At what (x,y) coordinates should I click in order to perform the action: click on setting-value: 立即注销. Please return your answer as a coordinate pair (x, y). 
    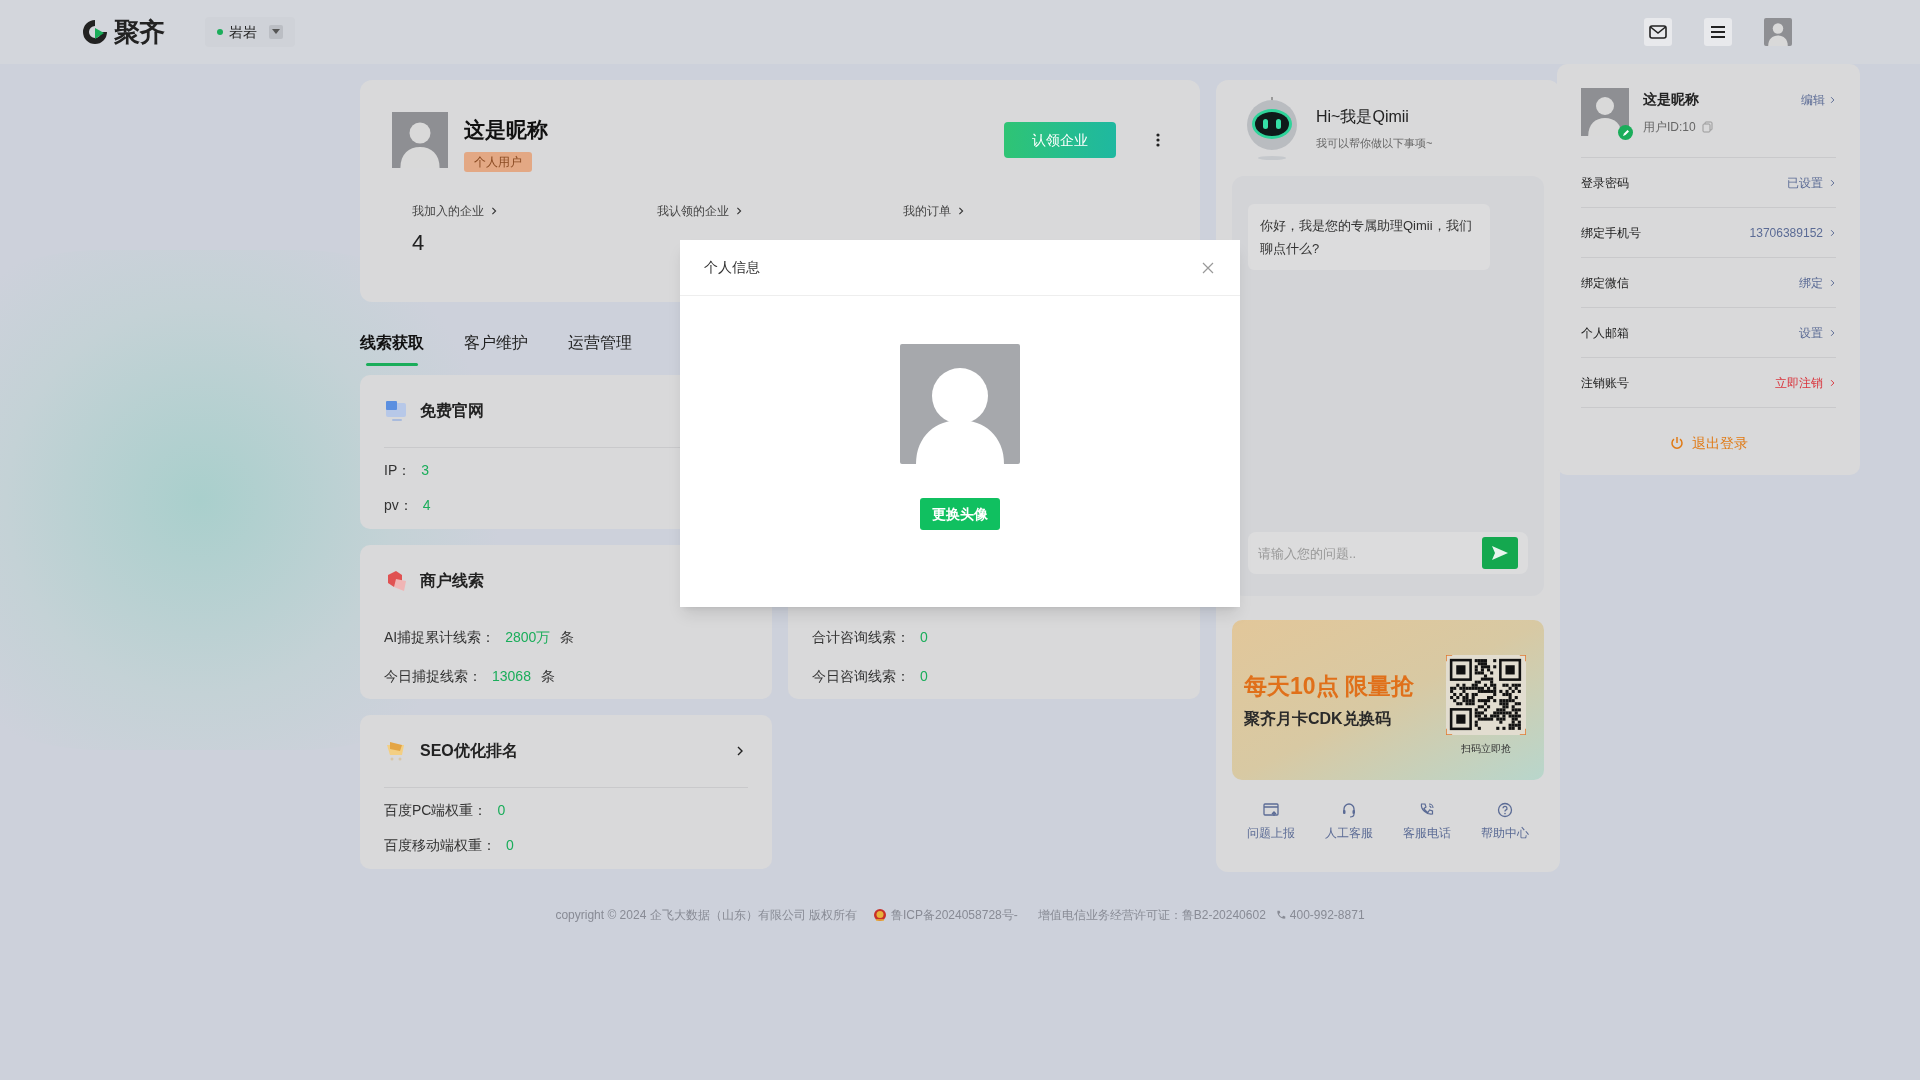
    Looking at the image, I should click on (1799, 383).